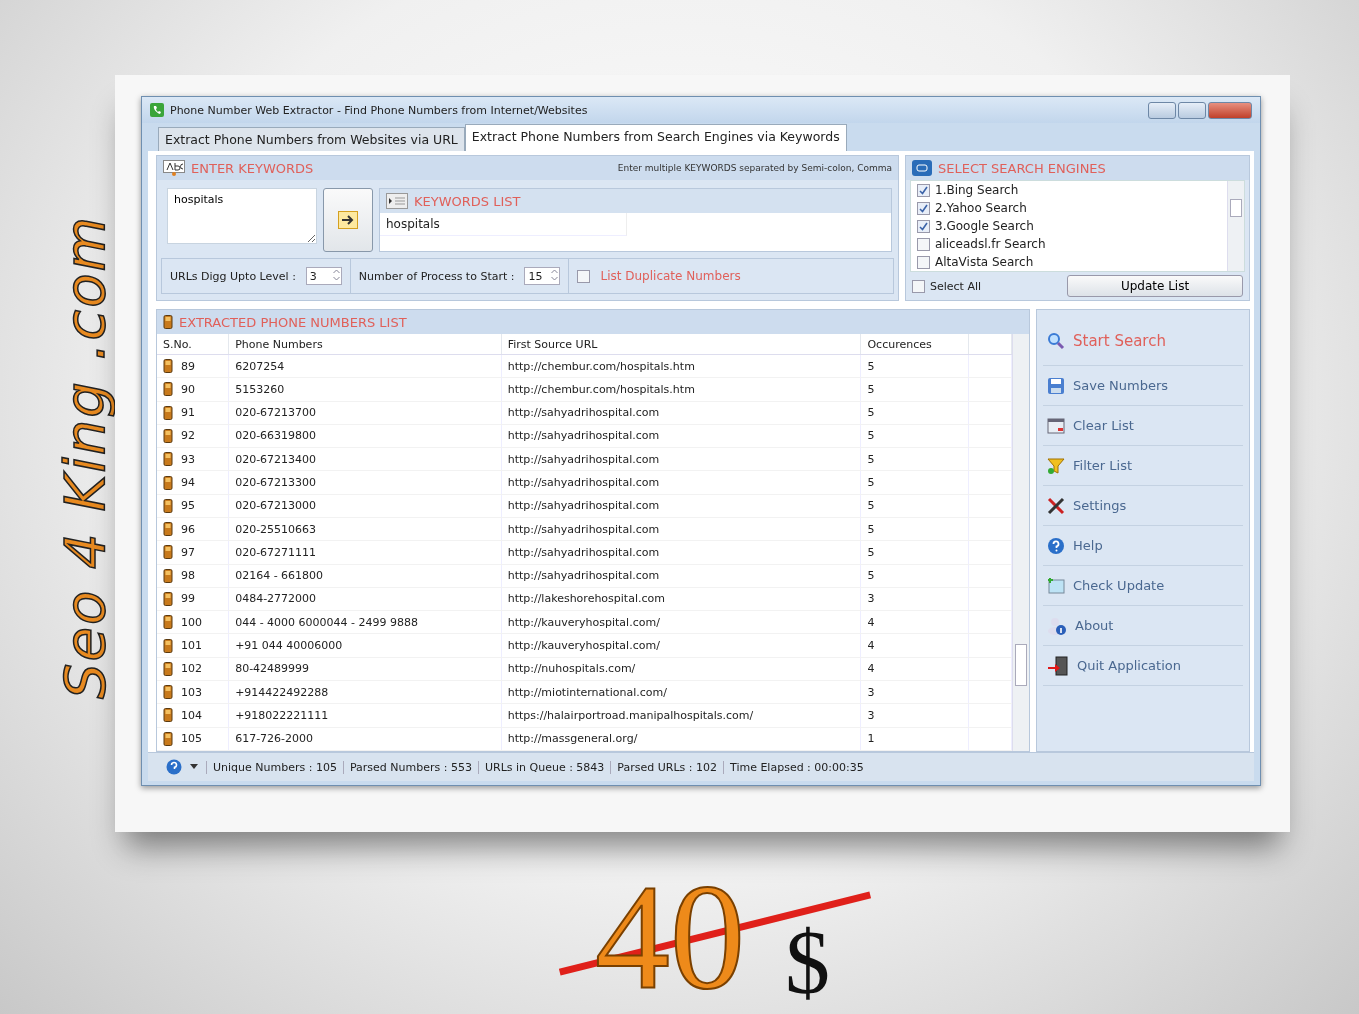 Image resolution: width=1359 pixels, height=1014 pixels. What do you see at coordinates (193, 344) in the screenshot?
I see `column-header: S.No.` at bounding box center [193, 344].